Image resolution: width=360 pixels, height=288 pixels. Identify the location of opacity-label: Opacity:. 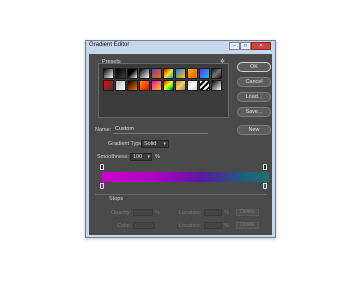
(121, 213).